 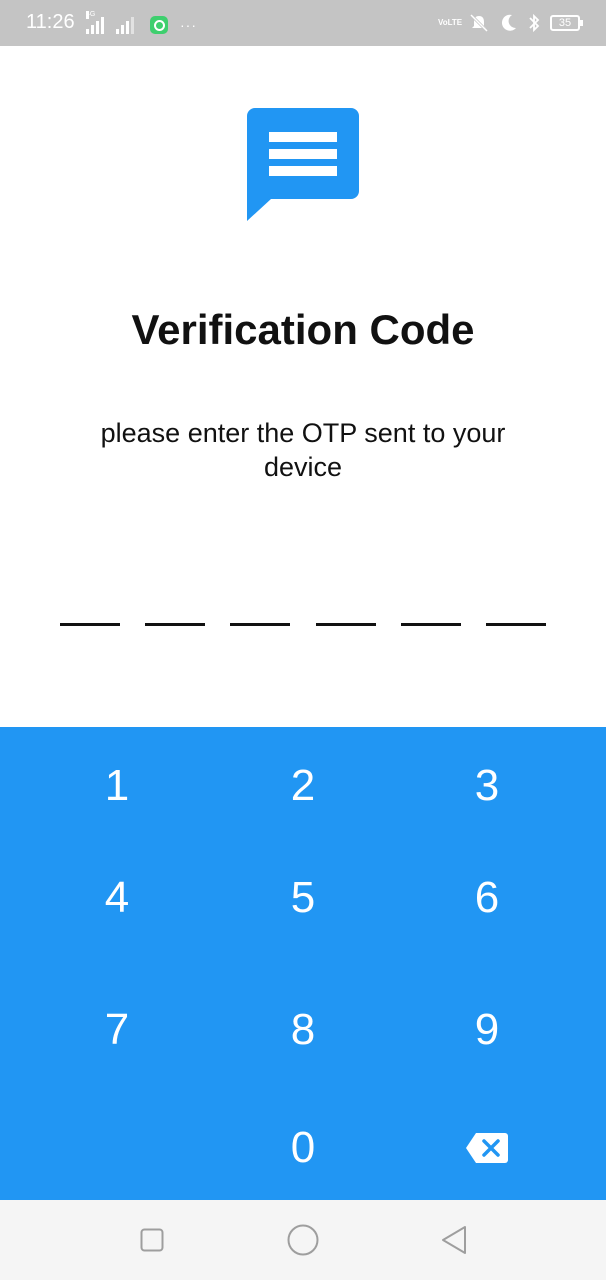 What do you see at coordinates (303, 606) in the screenshot?
I see `otp-input-row` at bounding box center [303, 606].